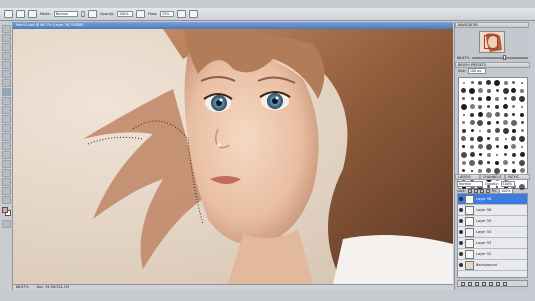  Describe the element at coordinates (6, 110) in the screenshot. I see `history-brush-tool-icon` at that location.